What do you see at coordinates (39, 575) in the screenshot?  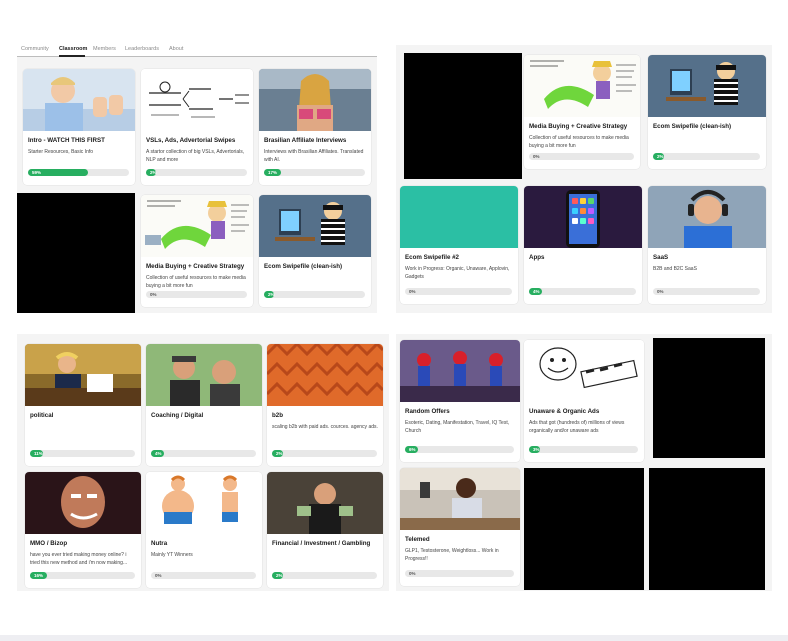 I see `progress-label: 16%` at bounding box center [39, 575].